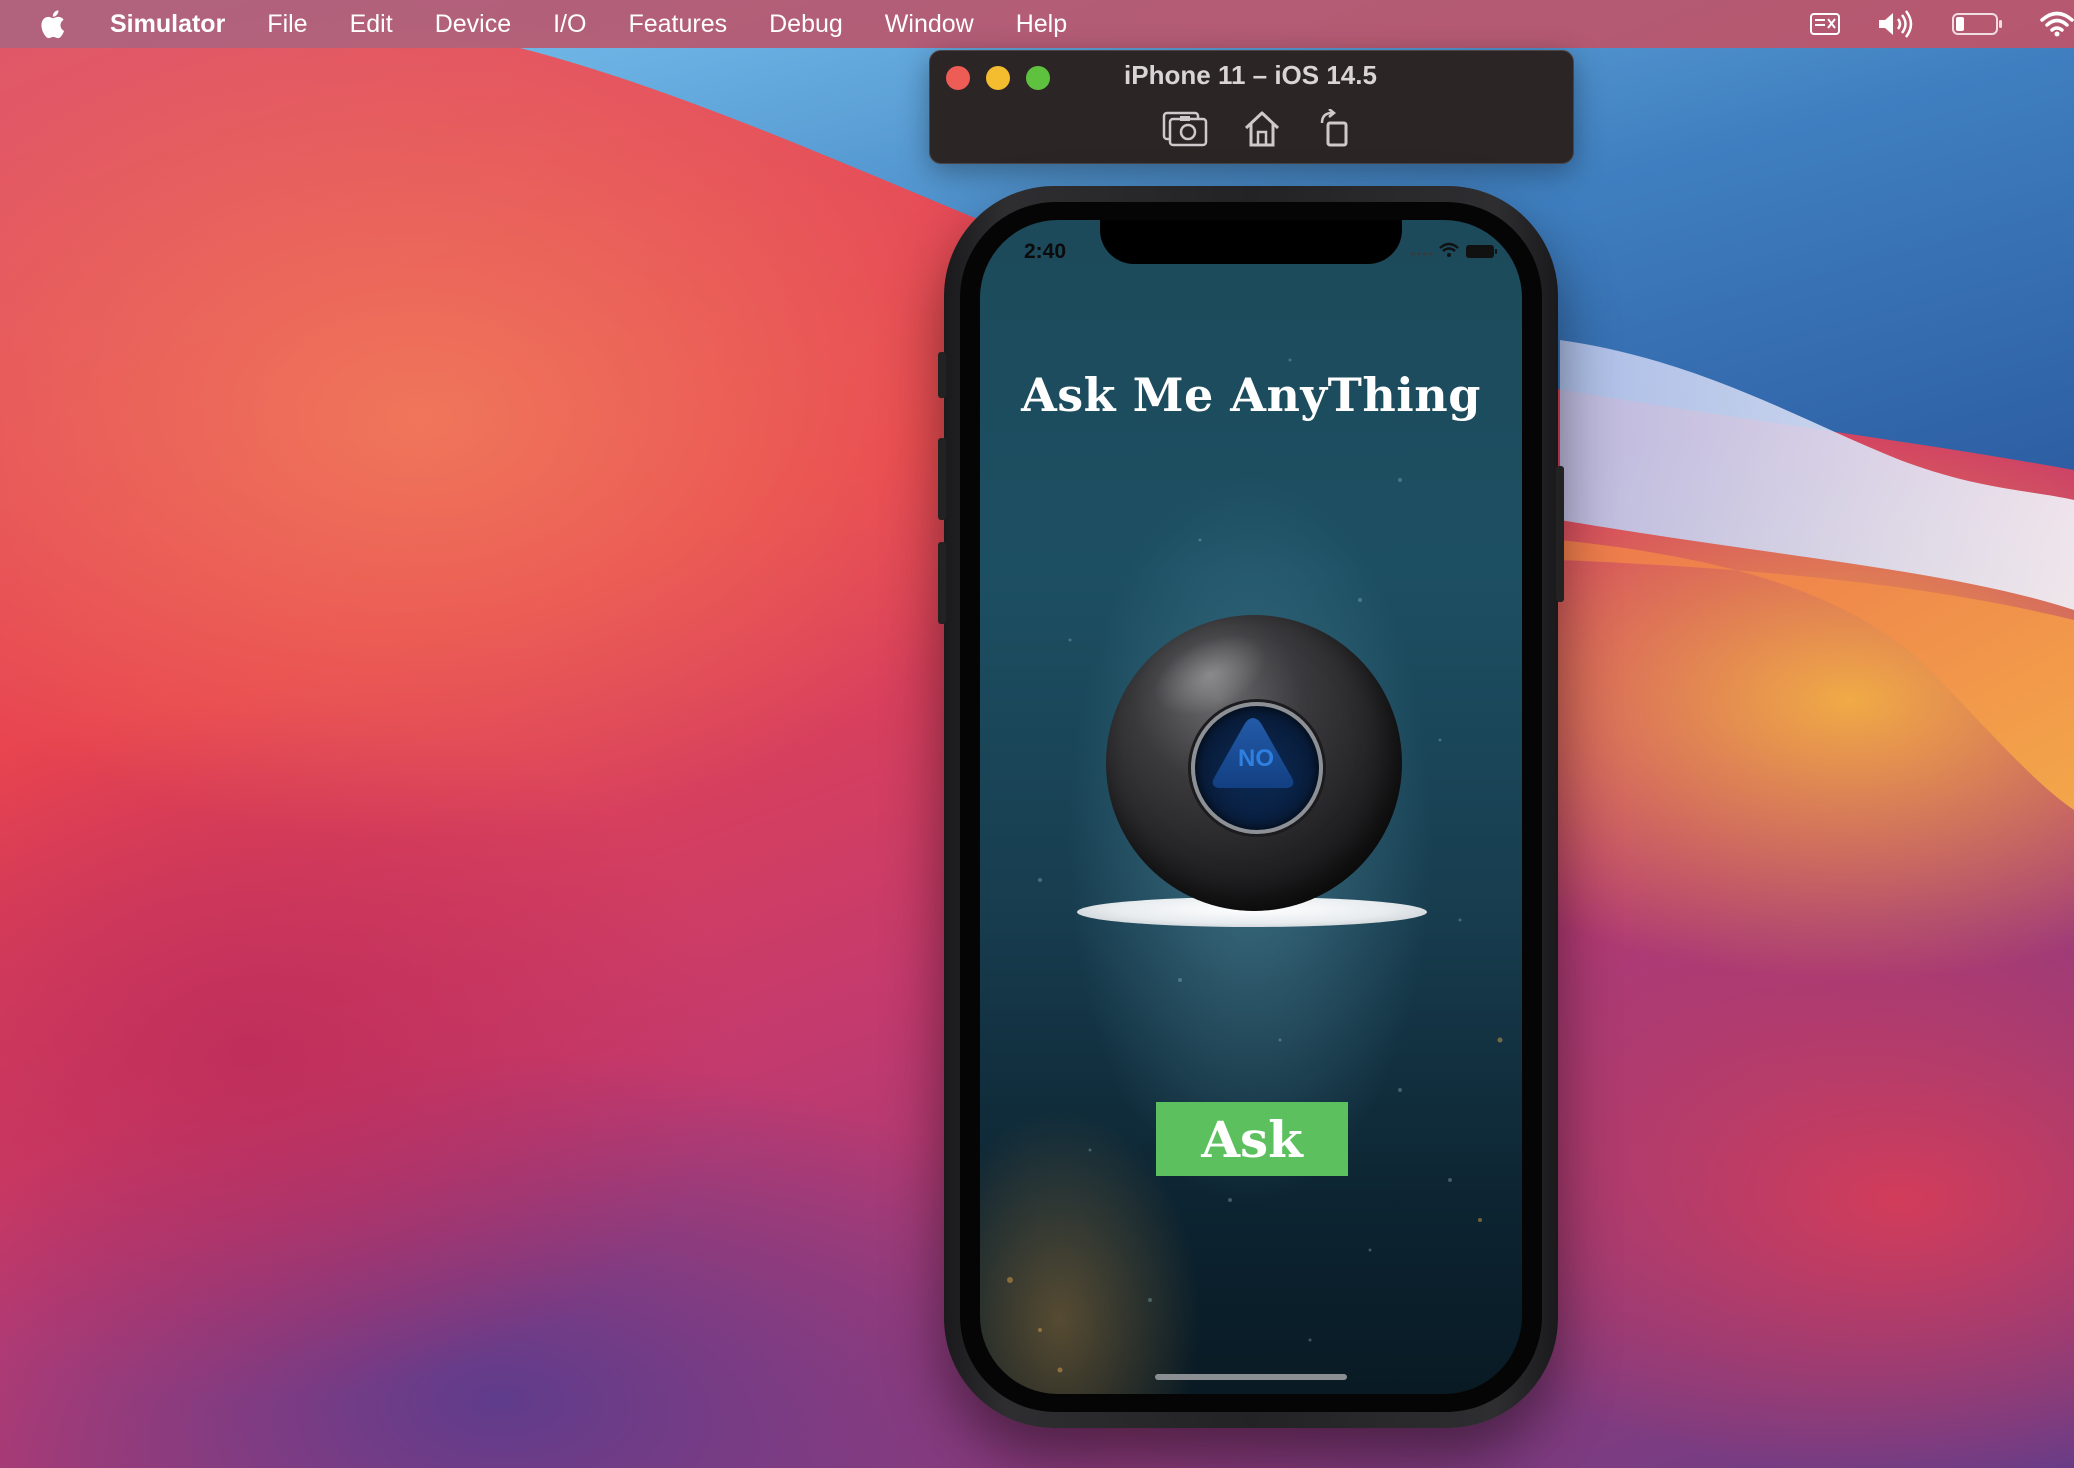 The width and height of the screenshot is (2074, 1468). Describe the element at coordinates (1256, 758) in the screenshot. I see `answer-text: NO` at that location.